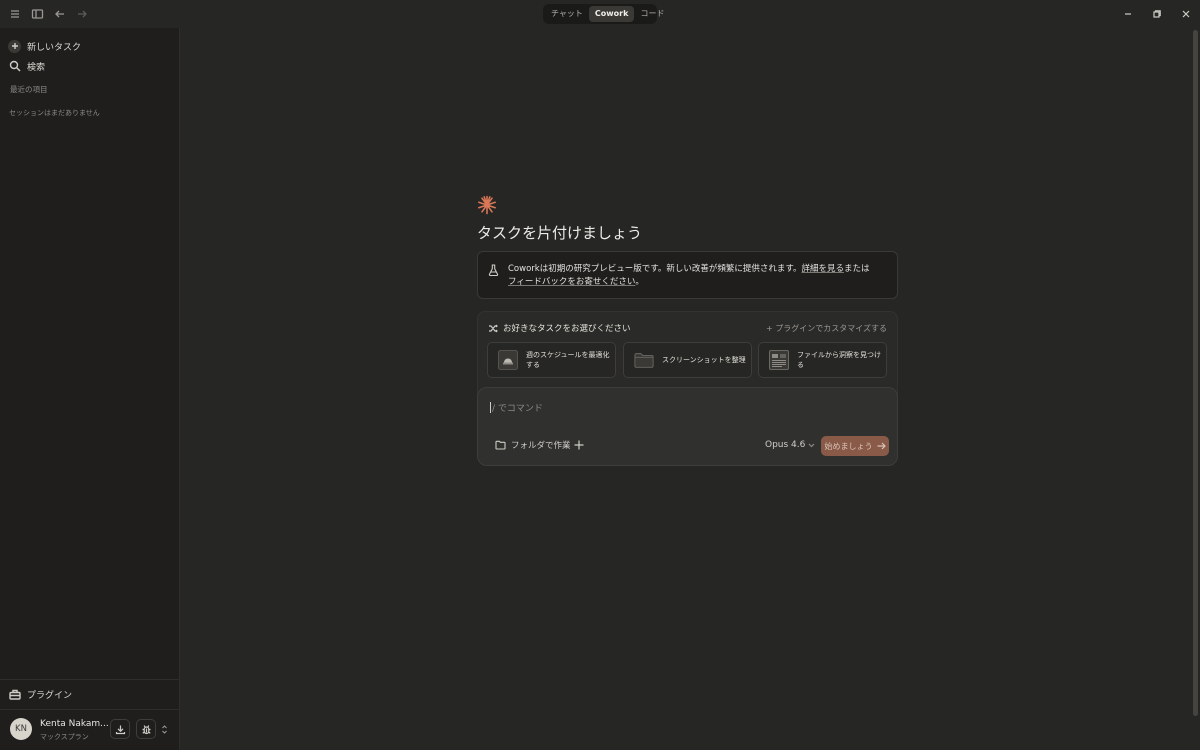 This screenshot has height=750, width=1200. What do you see at coordinates (21, 729) in the screenshot?
I see `avatar: KN` at bounding box center [21, 729].